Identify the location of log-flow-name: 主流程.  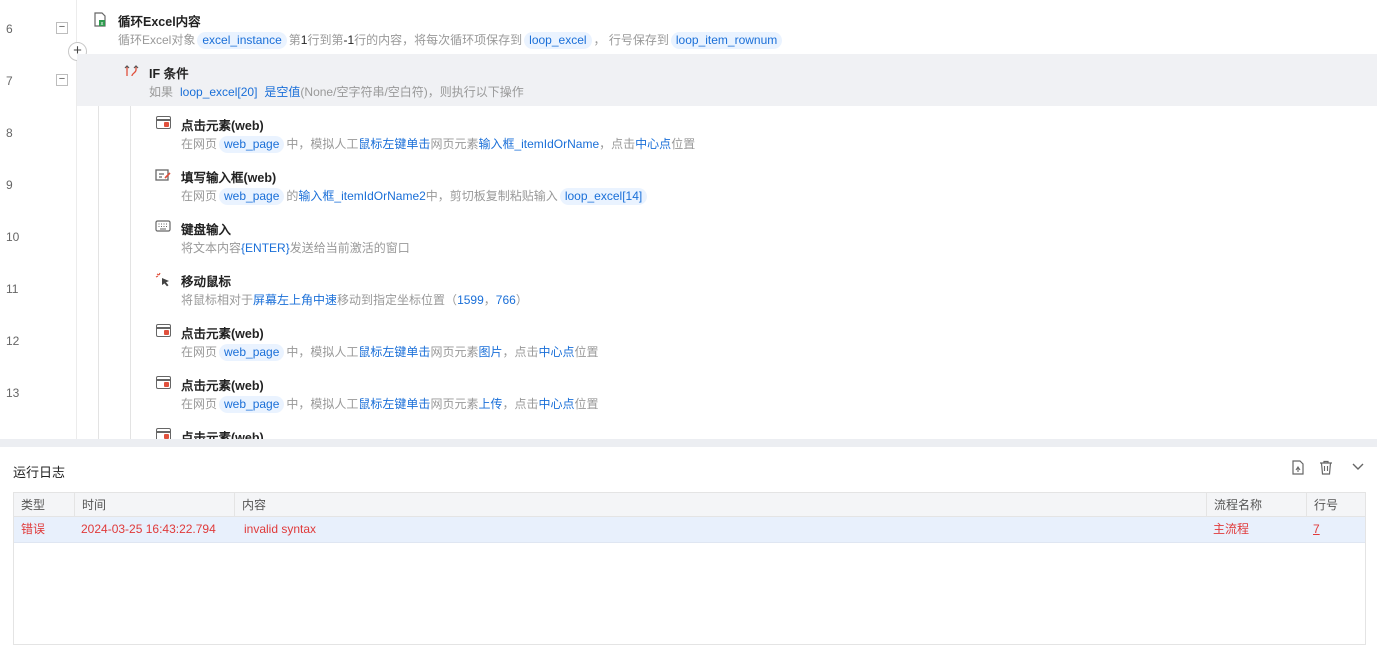
(1231, 529).